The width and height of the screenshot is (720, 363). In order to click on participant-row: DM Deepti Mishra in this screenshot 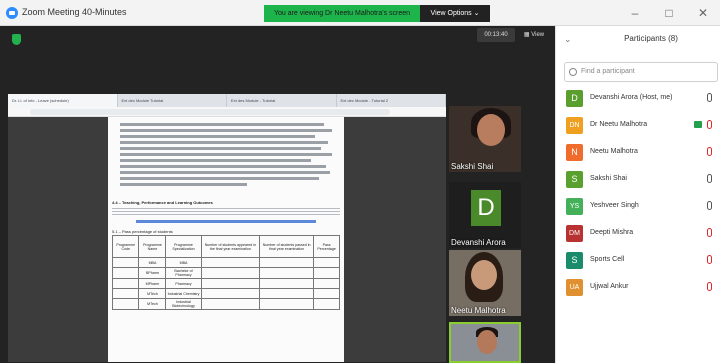, I will do `click(642, 234)`.